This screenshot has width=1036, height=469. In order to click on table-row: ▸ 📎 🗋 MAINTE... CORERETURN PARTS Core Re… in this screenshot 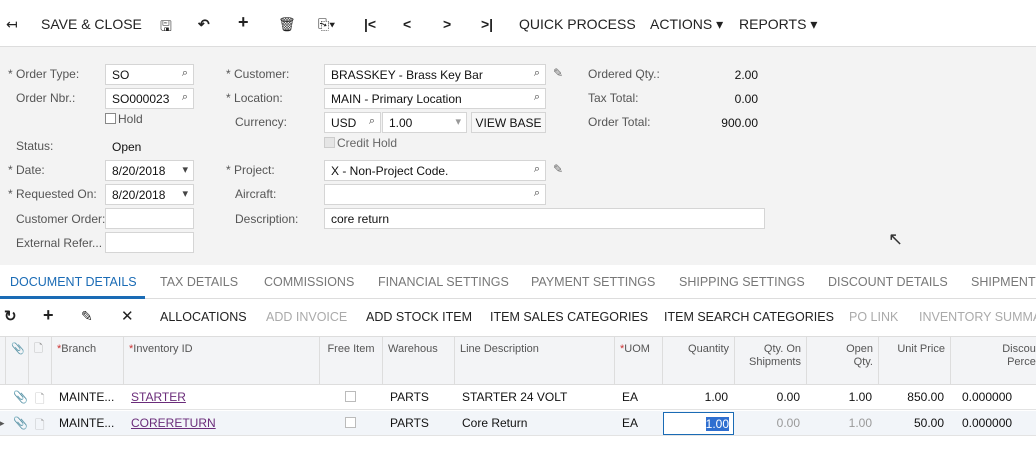, I will do `click(518, 423)`.